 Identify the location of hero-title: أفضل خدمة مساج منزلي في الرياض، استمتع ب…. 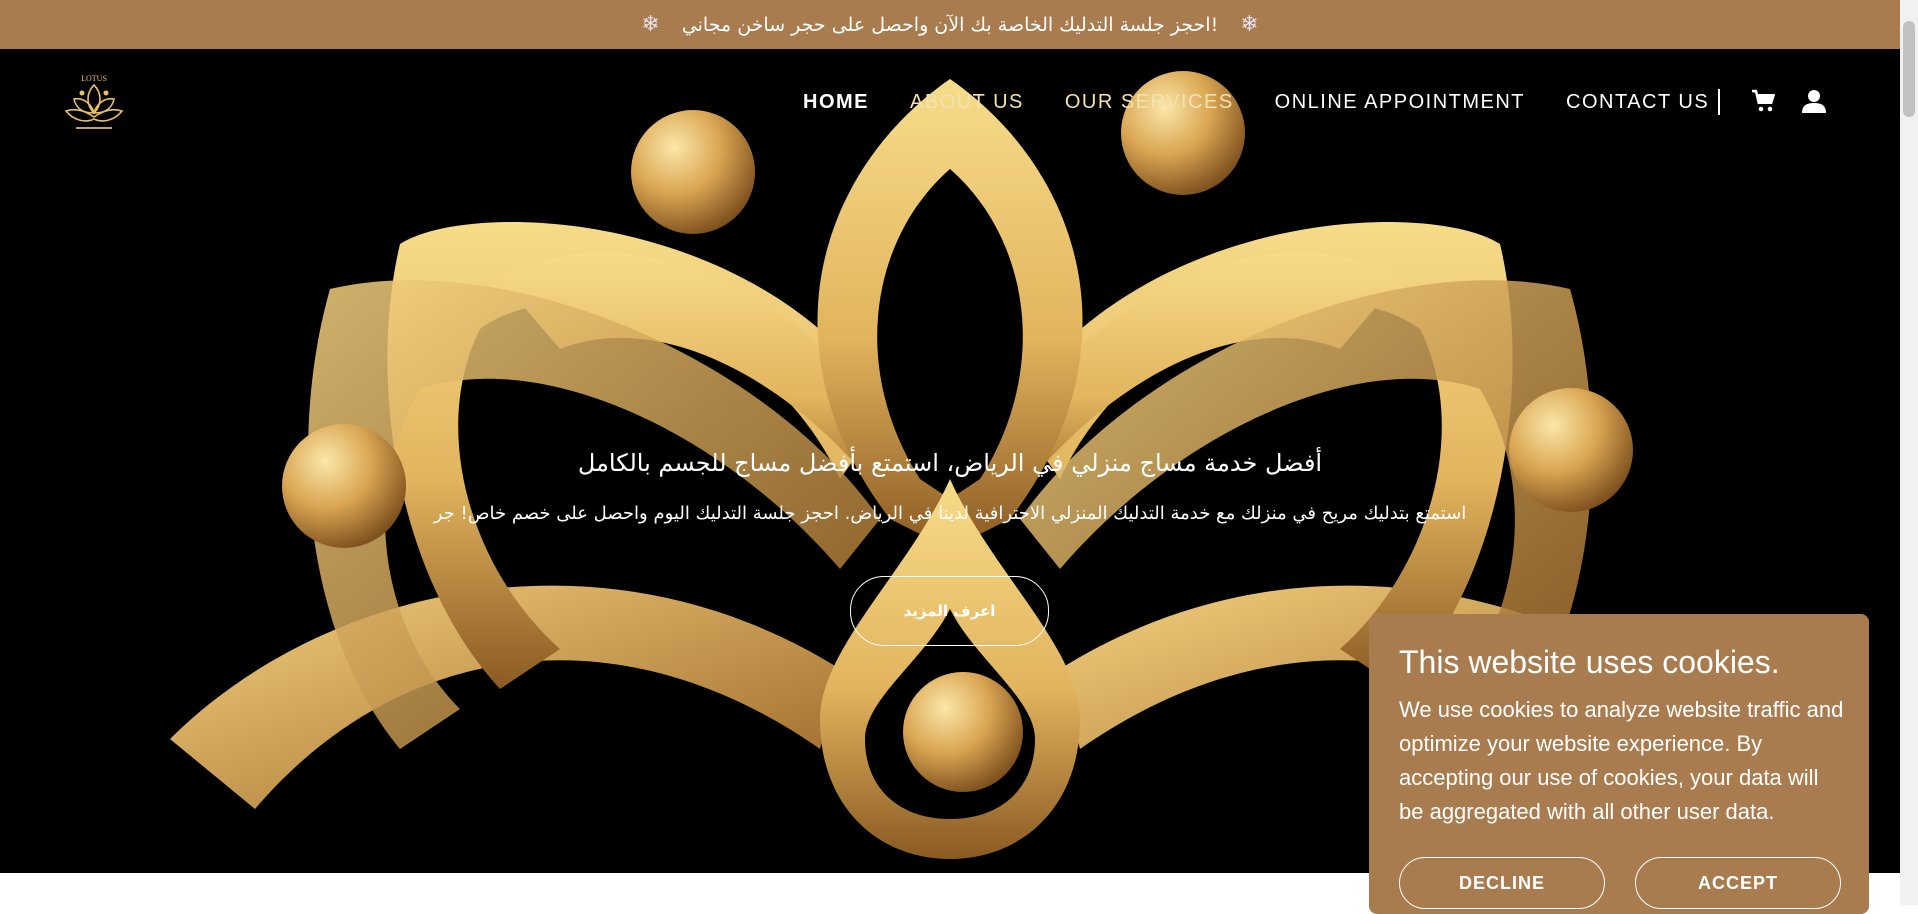
(950, 463).